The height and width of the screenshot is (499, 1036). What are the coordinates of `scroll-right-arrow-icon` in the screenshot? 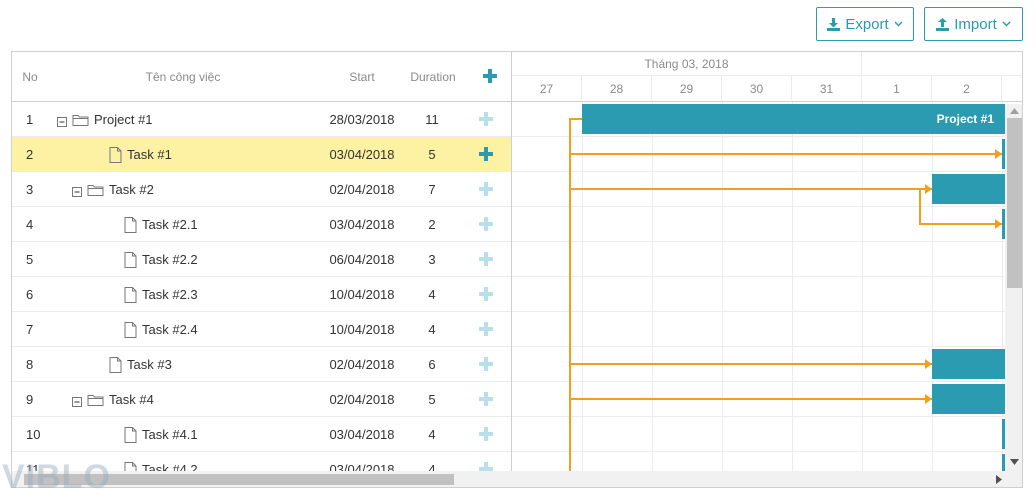 It's located at (999, 479).